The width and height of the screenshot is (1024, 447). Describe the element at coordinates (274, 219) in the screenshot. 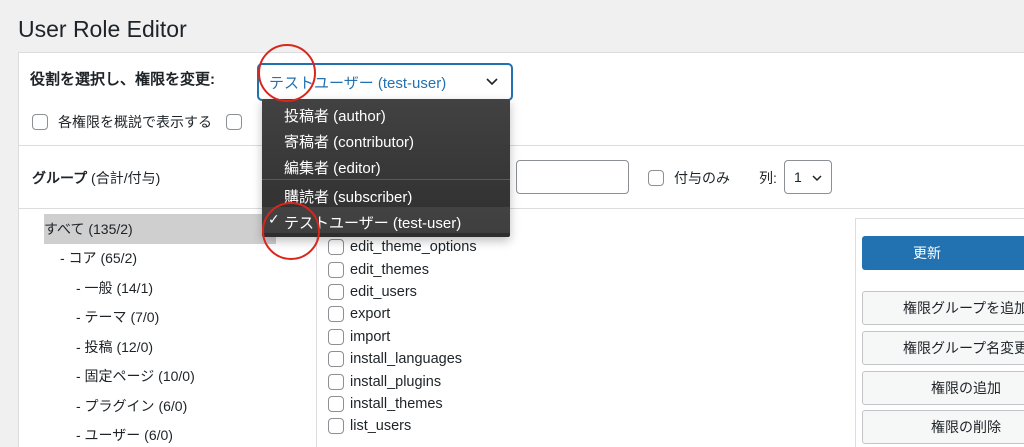

I see `check-icon: ✓` at that location.